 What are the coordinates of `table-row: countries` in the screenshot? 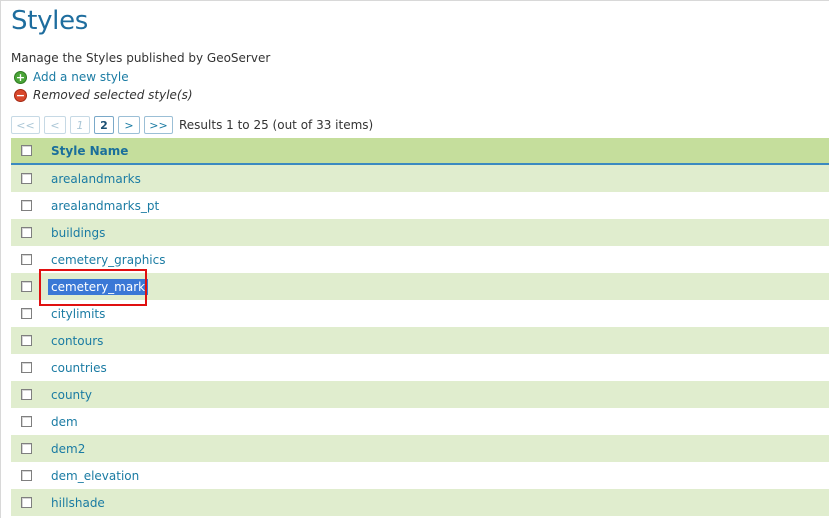 It's located at (420, 367).